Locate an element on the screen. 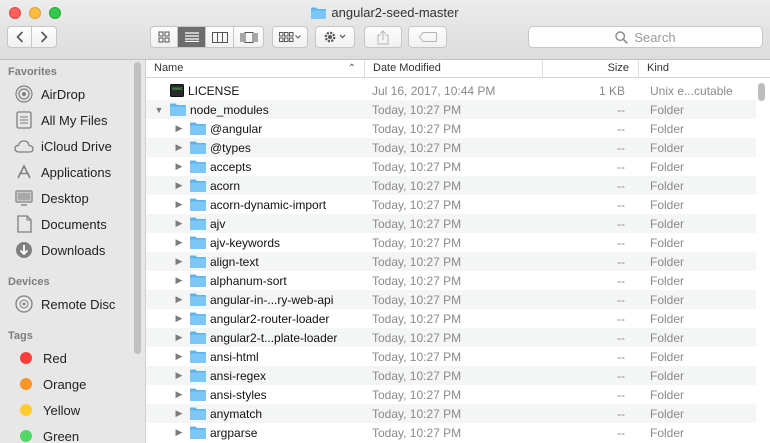  table-row: ▶ ajv Today, 10:27 PM -- Folder is located at coordinates (451, 223).